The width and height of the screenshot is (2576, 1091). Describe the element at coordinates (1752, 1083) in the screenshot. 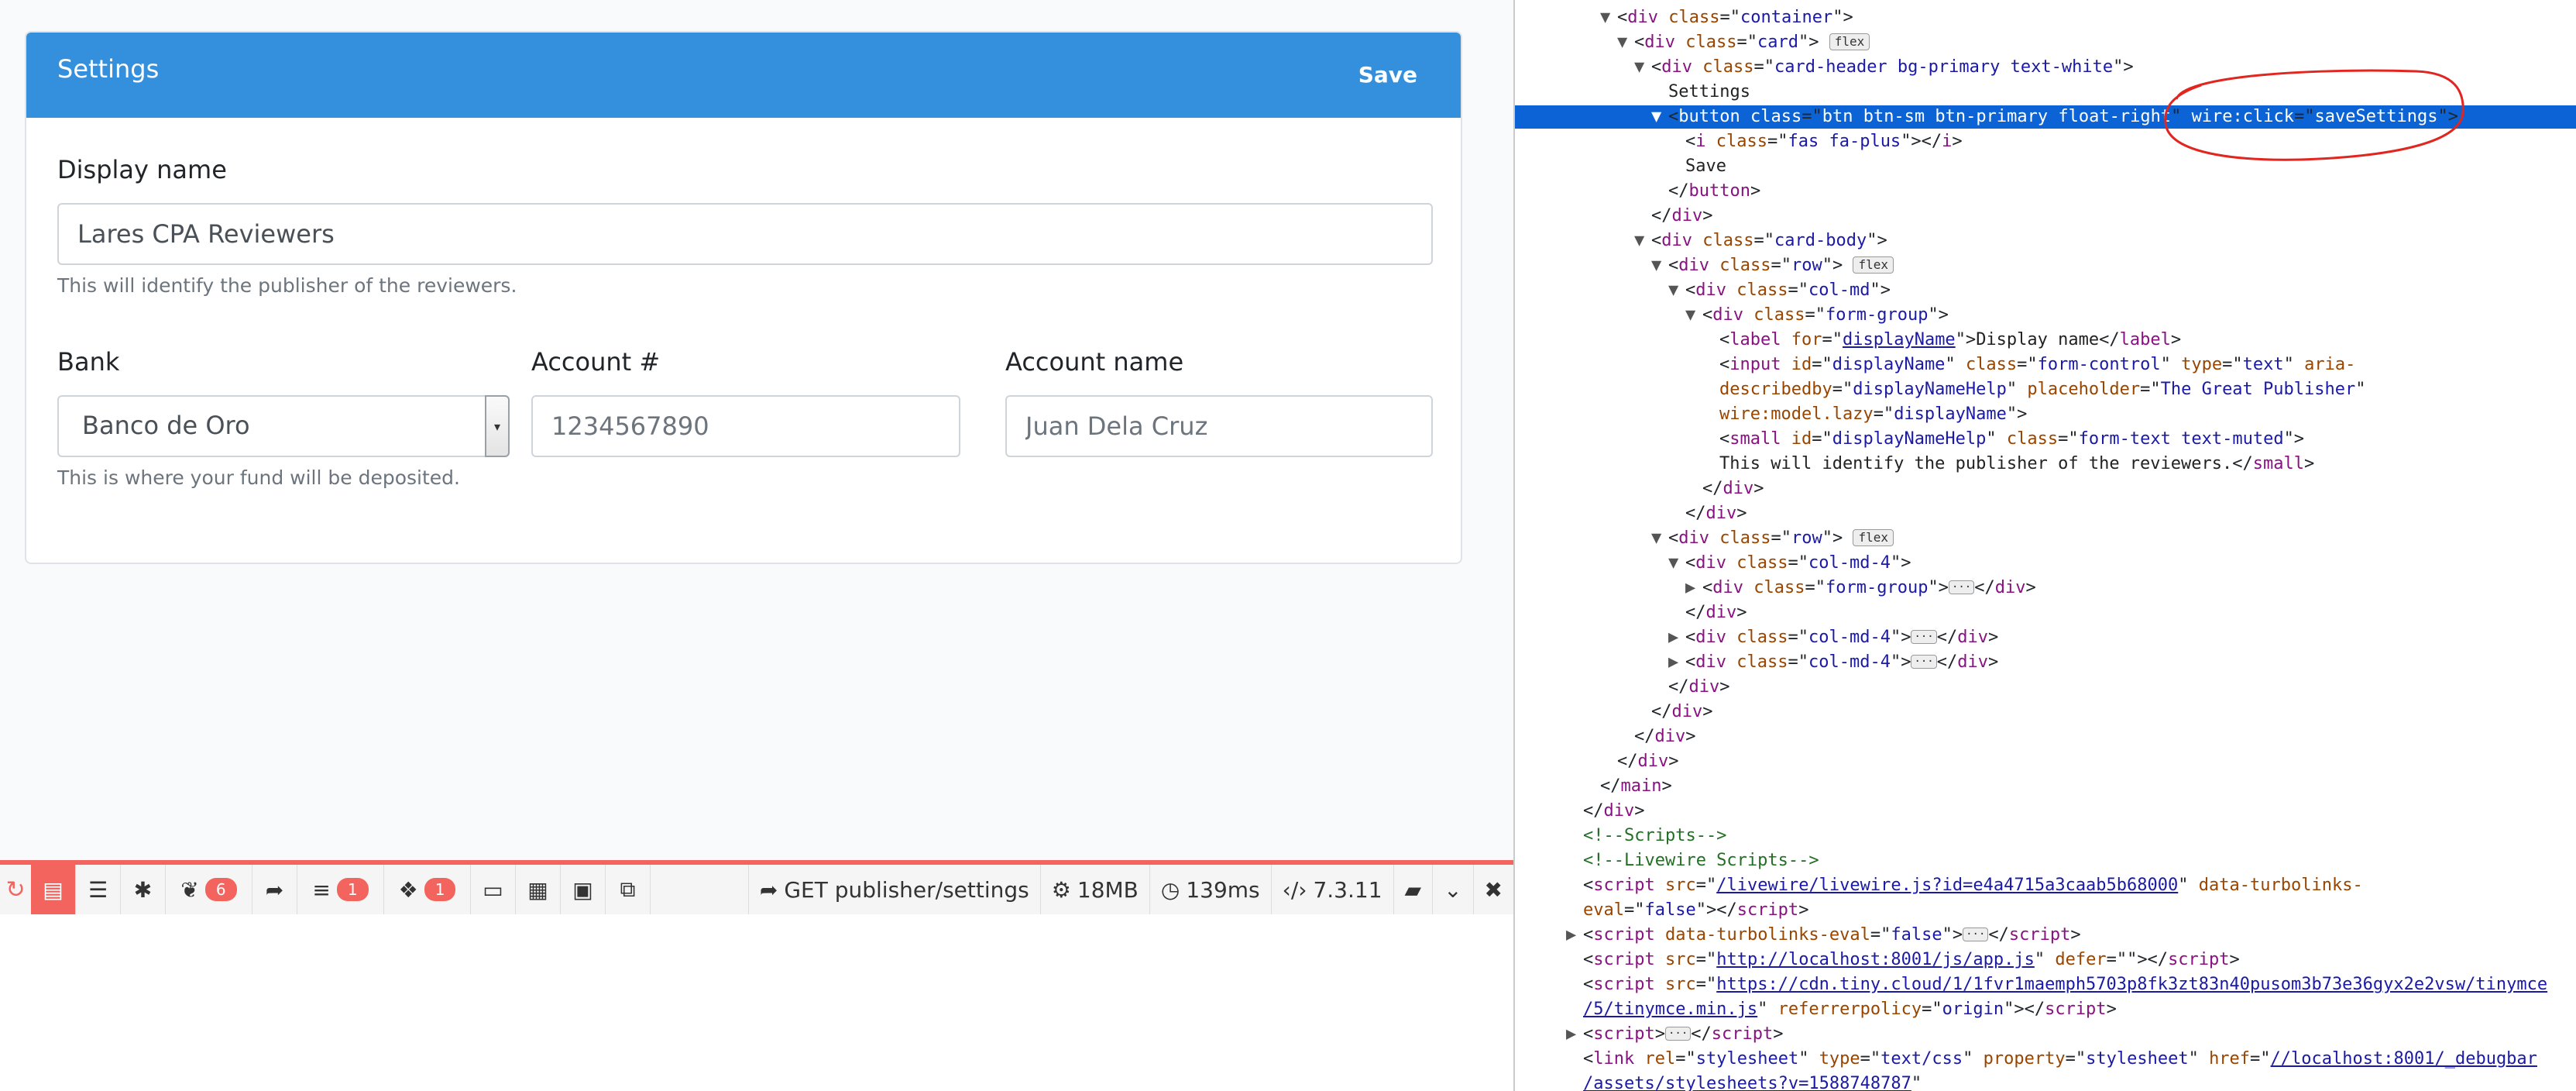

I see `dom-node-markup: /assets/stylesheets?v=1588748787"` at that location.